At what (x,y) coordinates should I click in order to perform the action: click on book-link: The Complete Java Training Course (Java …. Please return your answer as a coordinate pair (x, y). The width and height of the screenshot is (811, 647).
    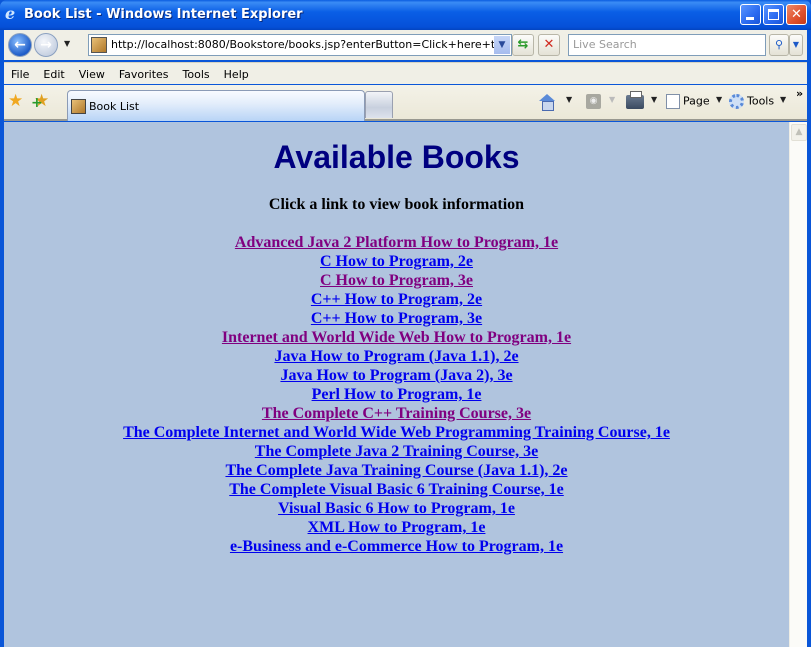
    Looking at the image, I should click on (396, 470).